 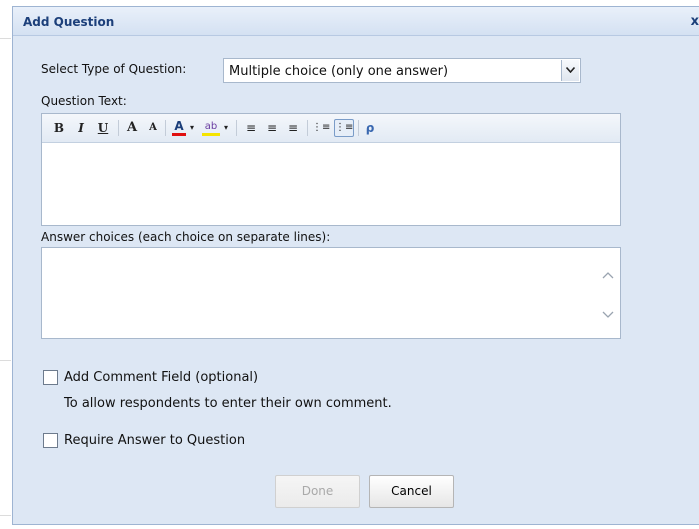 I want to click on grow-font-button: A, so click(x=132, y=128).